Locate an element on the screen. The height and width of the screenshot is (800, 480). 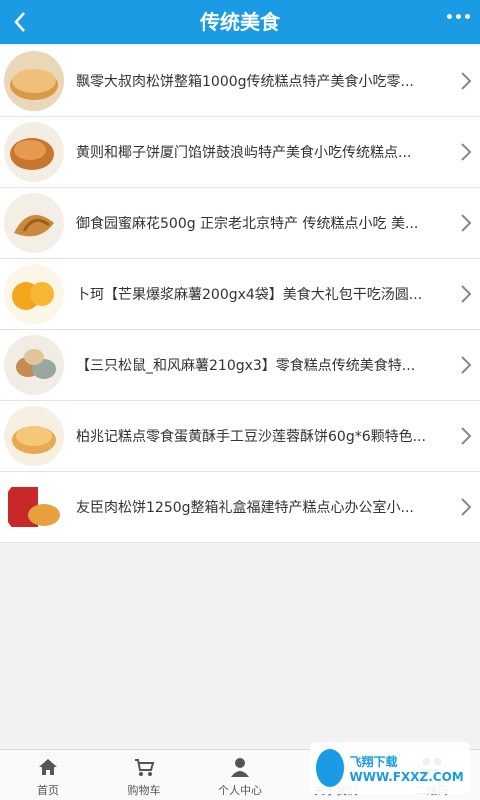
back-button is located at coordinates (20, 22).